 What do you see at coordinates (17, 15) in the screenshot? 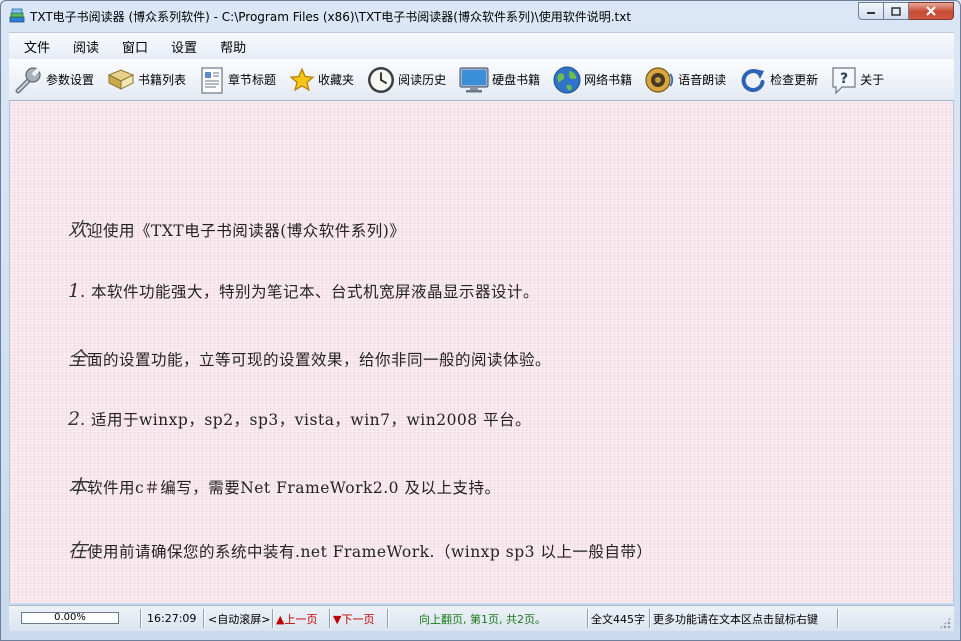
I see `app-book-icon` at bounding box center [17, 15].